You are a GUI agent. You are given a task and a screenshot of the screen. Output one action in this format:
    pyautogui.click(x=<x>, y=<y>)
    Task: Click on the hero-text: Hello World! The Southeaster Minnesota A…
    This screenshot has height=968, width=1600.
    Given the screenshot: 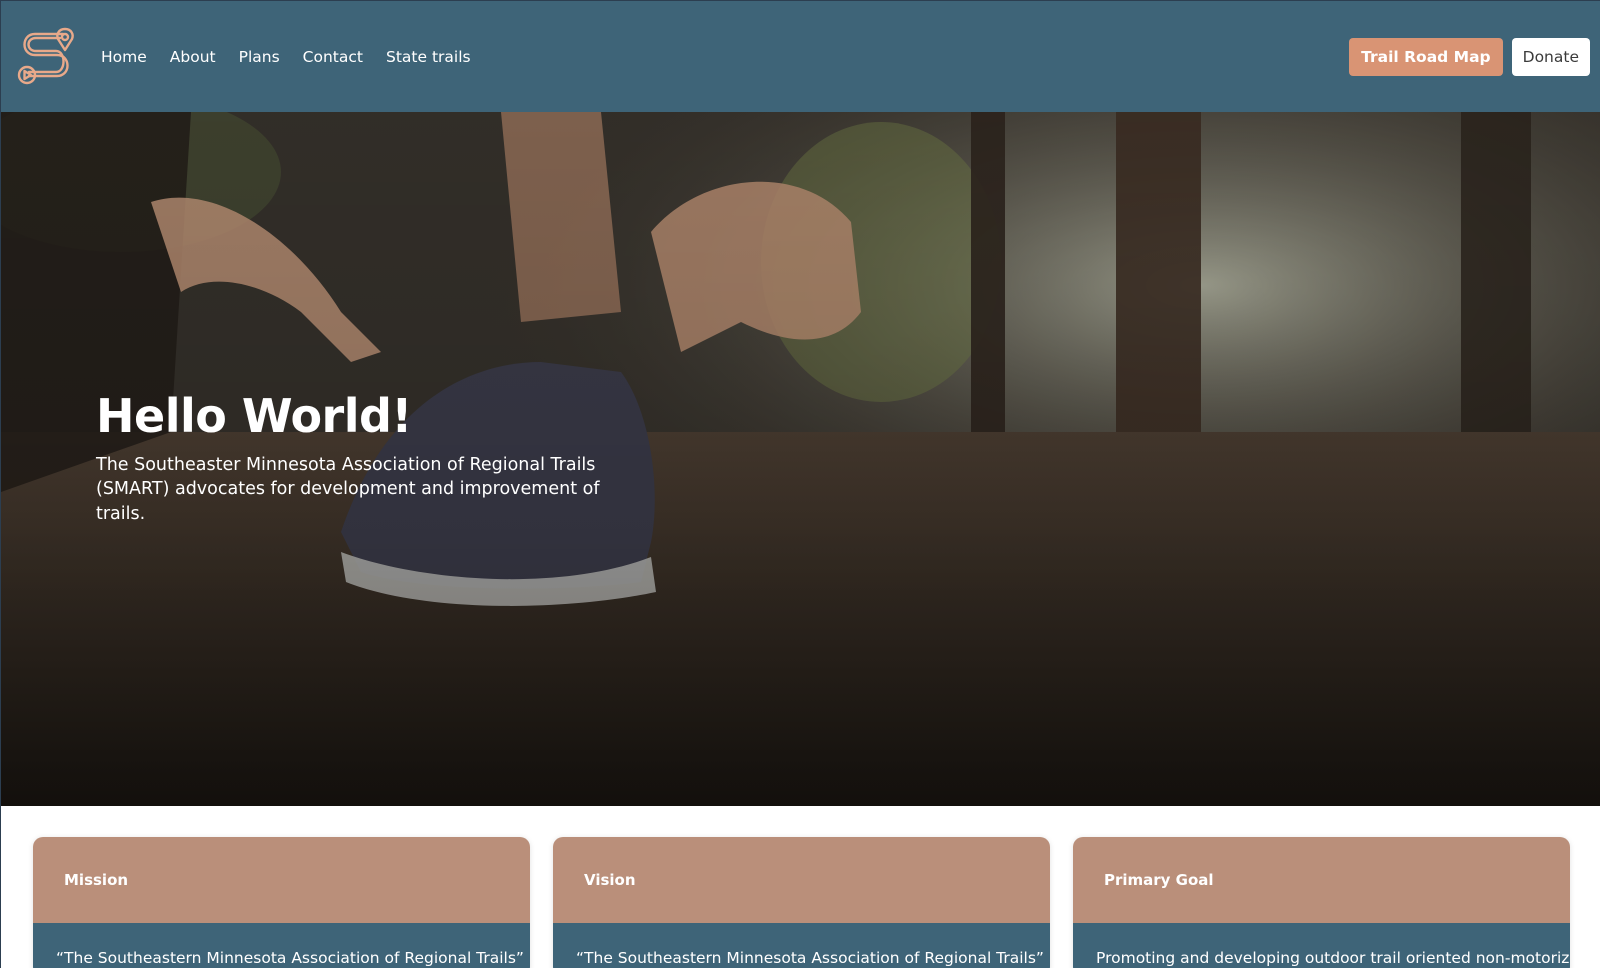 What is the action you would take?
    pyautogui.click(x=356, y=458)
    